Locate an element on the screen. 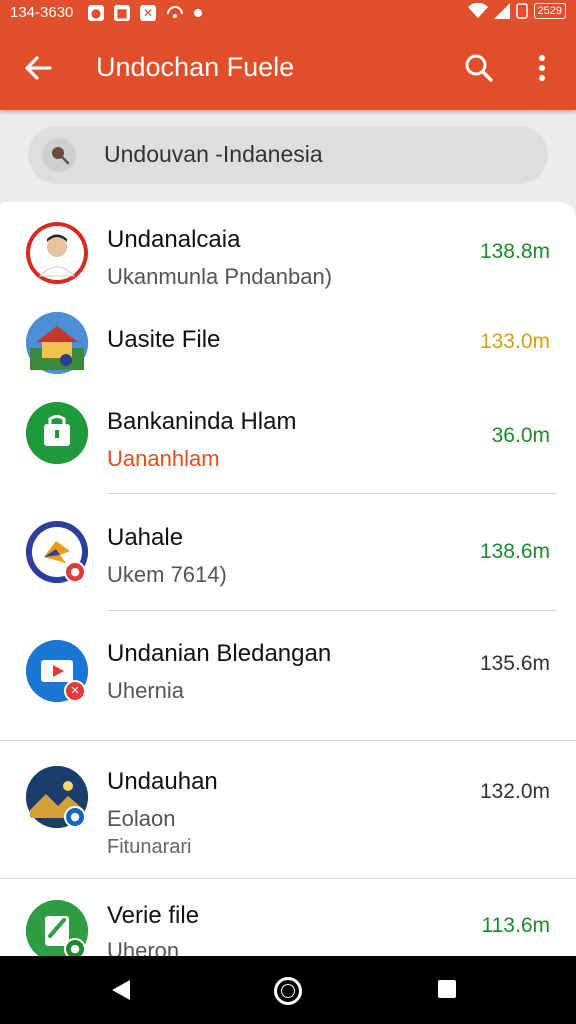 The height and width of the screenshot is (1024, 576). item-size: 135.6m is located at coordinates (514, 663).